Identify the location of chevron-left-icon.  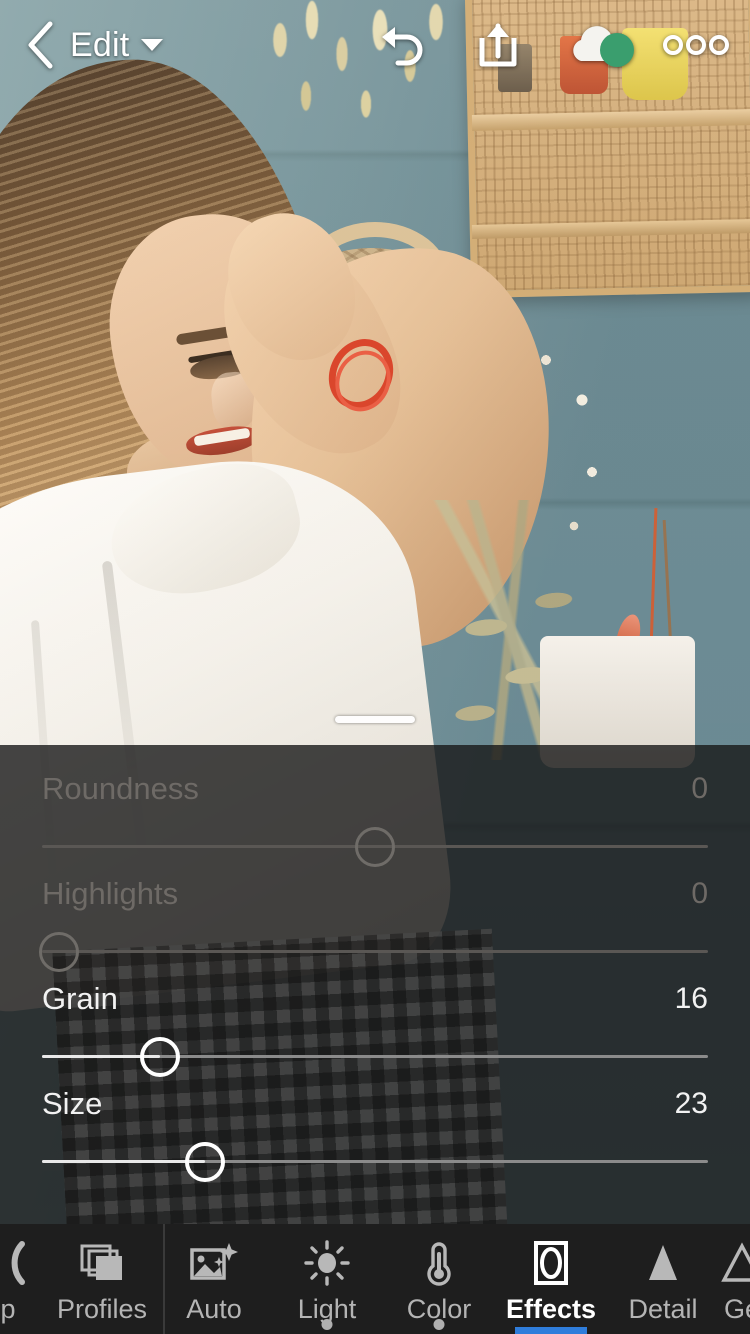
(40, 45).